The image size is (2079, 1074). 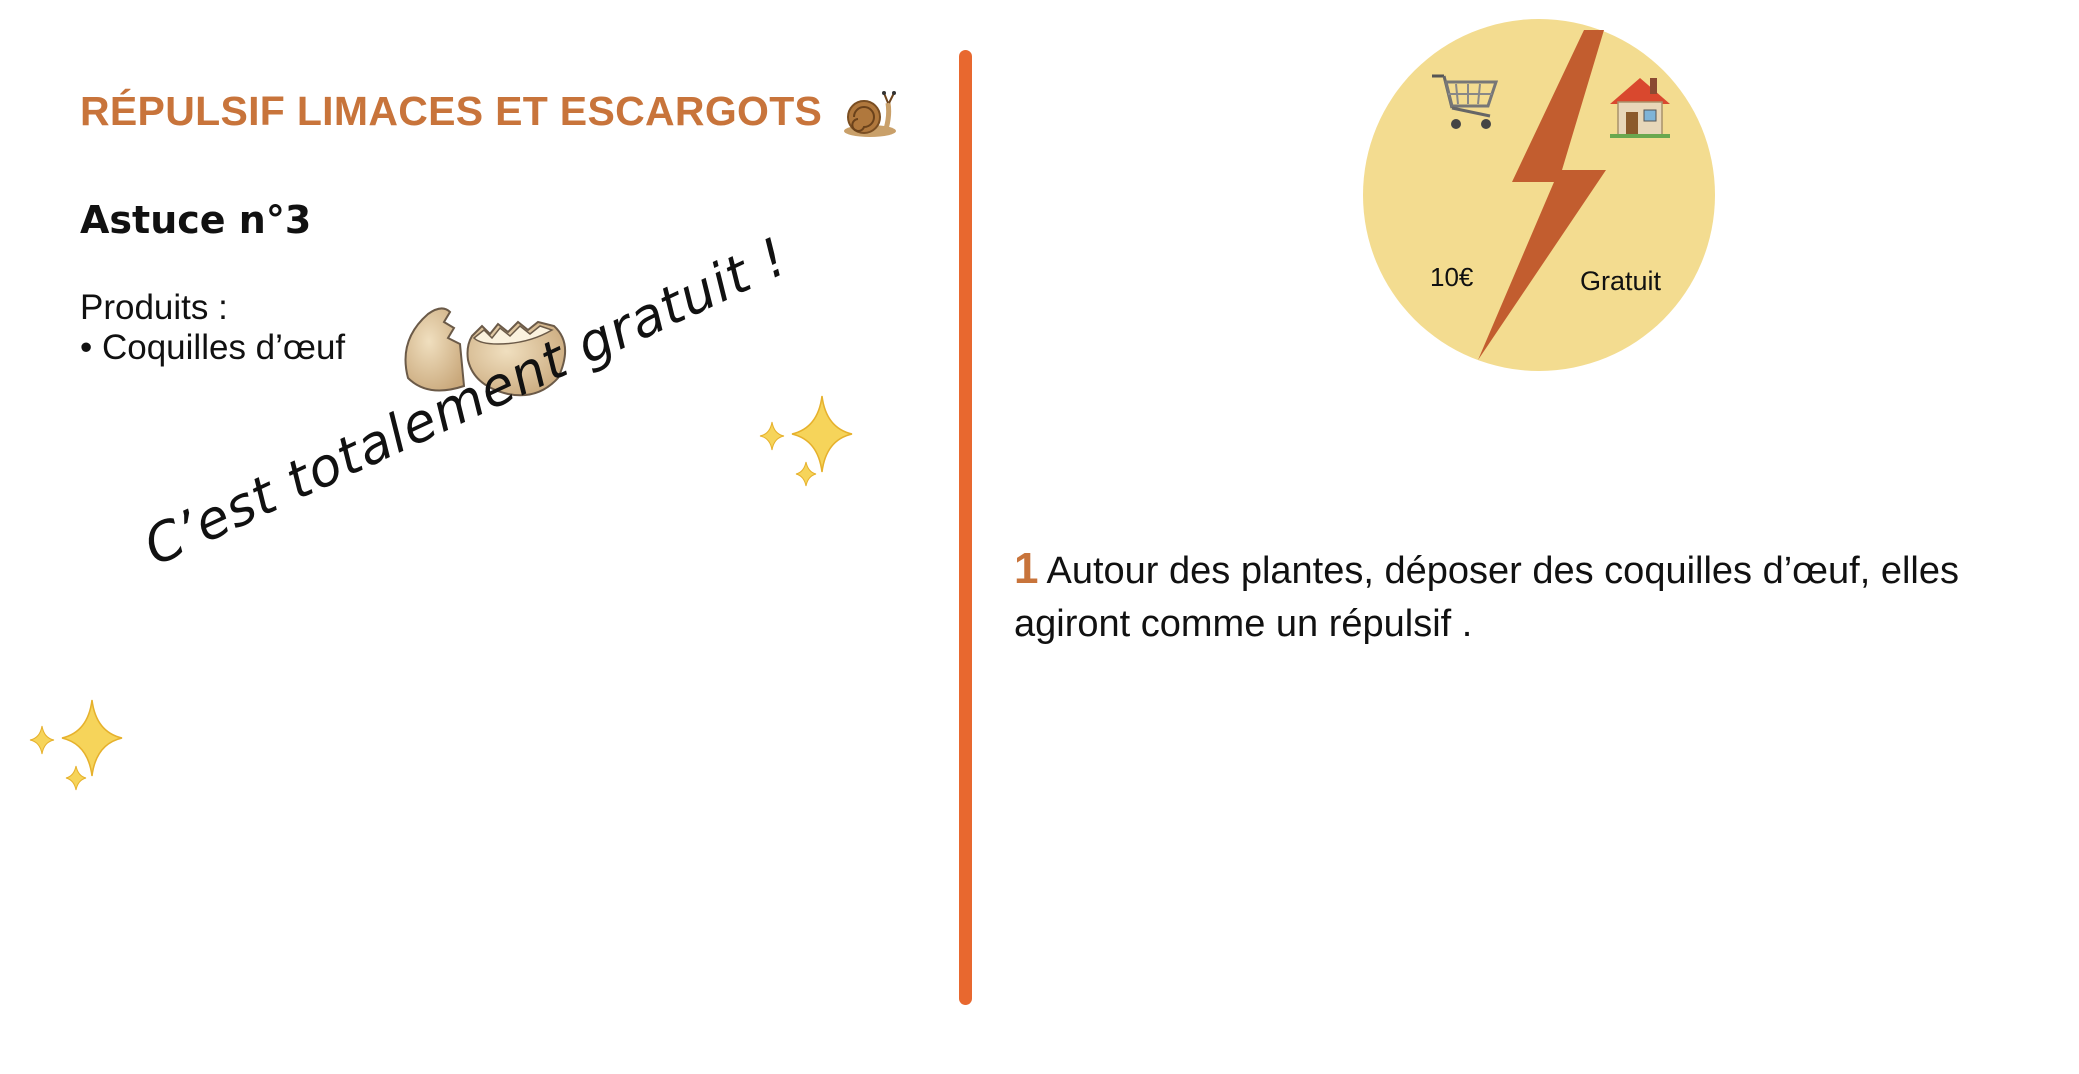 I want to click on tip-heading: Astuce n°3, so click(x=196, y=220).